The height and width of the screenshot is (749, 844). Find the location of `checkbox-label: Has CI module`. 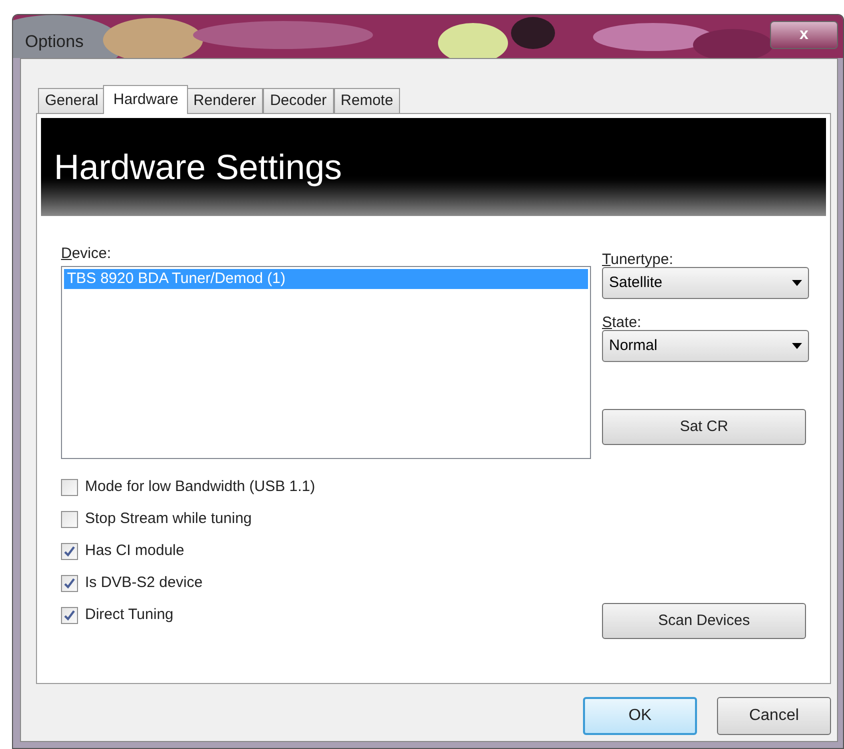

checkbox-label: Has CI module is located at coordinates (134, 550).